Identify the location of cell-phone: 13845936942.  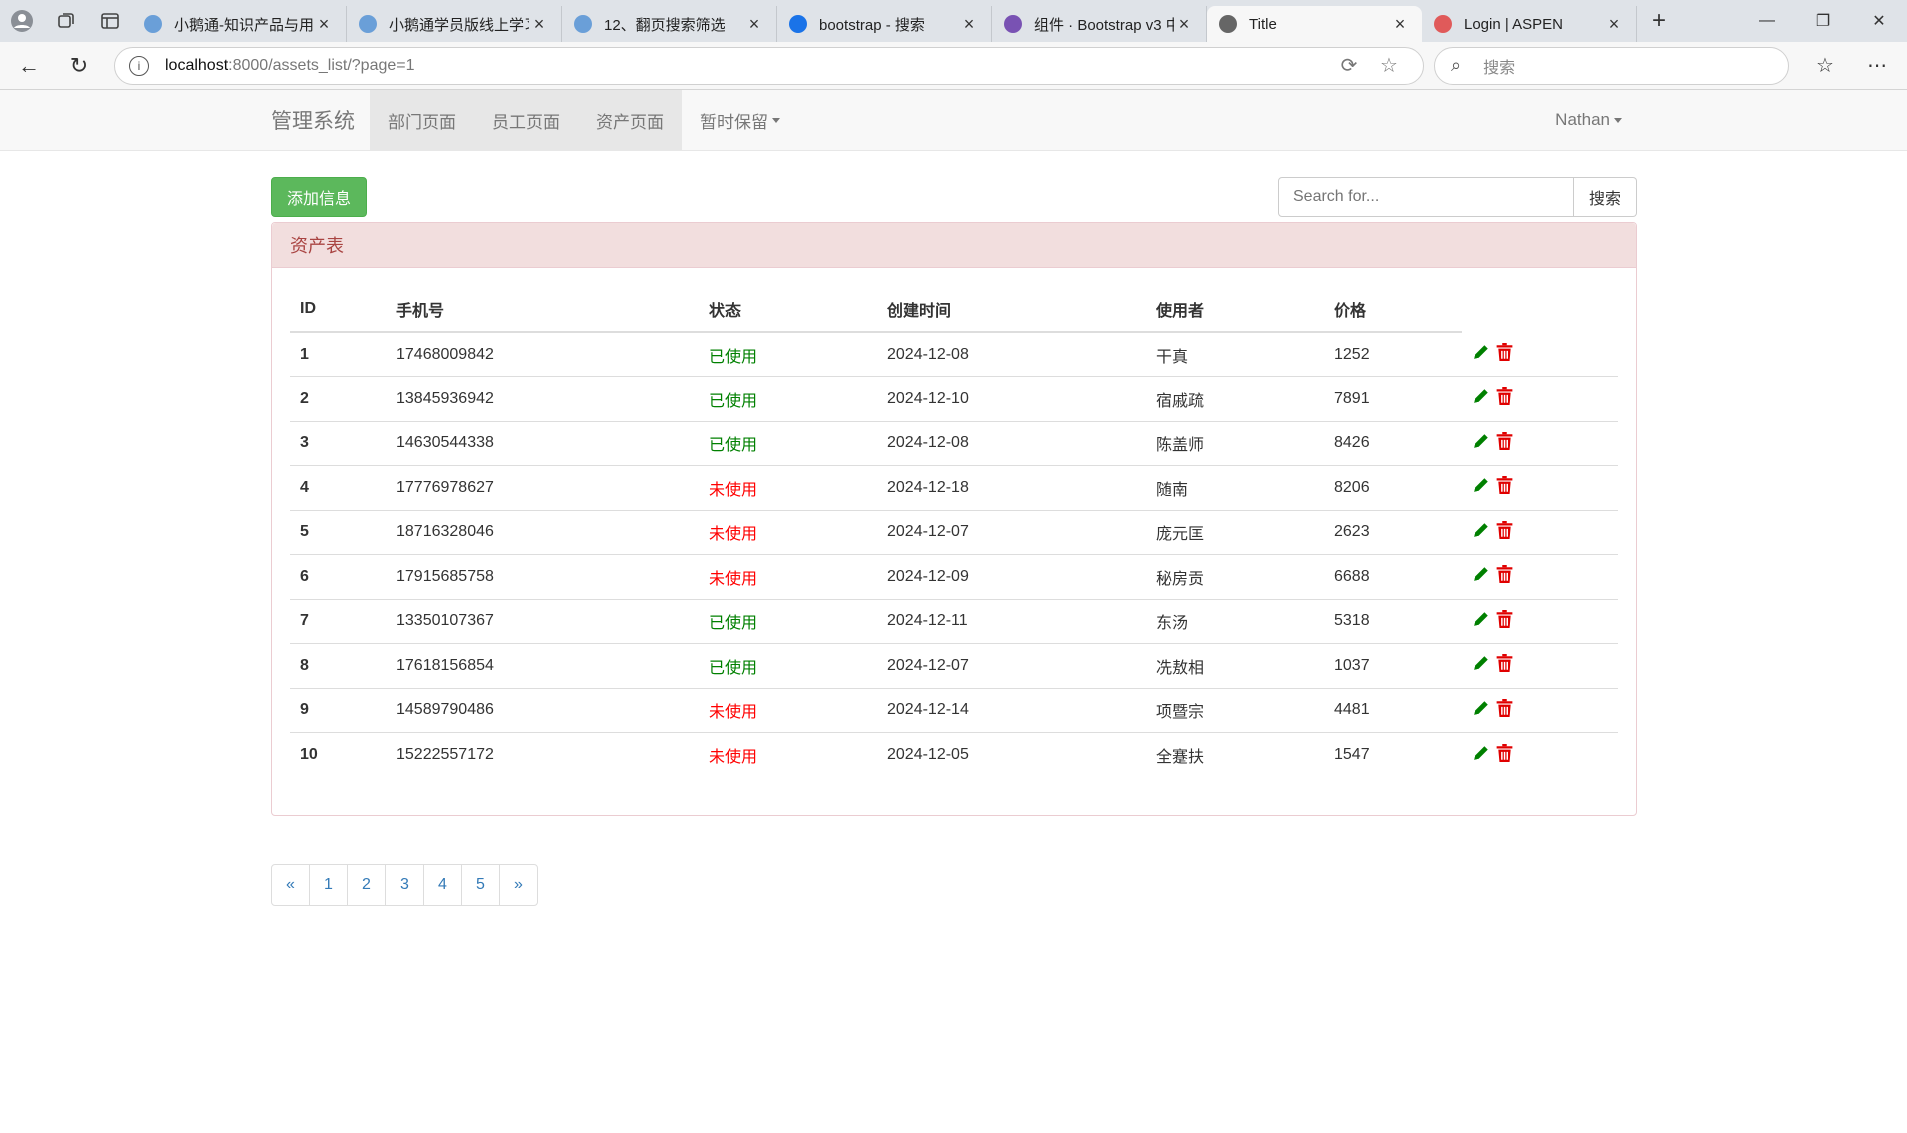
(542, 398).